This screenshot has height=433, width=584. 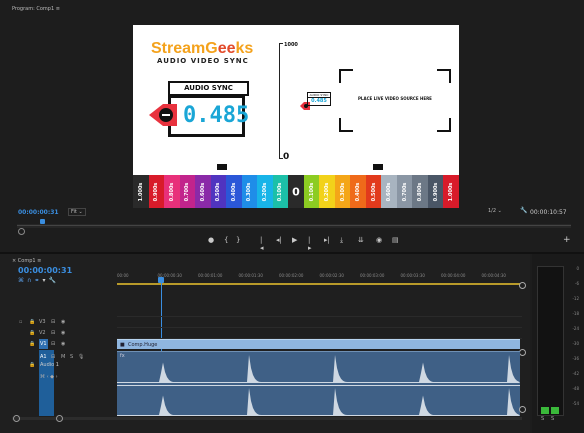 What do you see at coordinates (361, 240) in the screenshot?
I see `overwrite-icon: ⇊` at bounding box center [361, 240].